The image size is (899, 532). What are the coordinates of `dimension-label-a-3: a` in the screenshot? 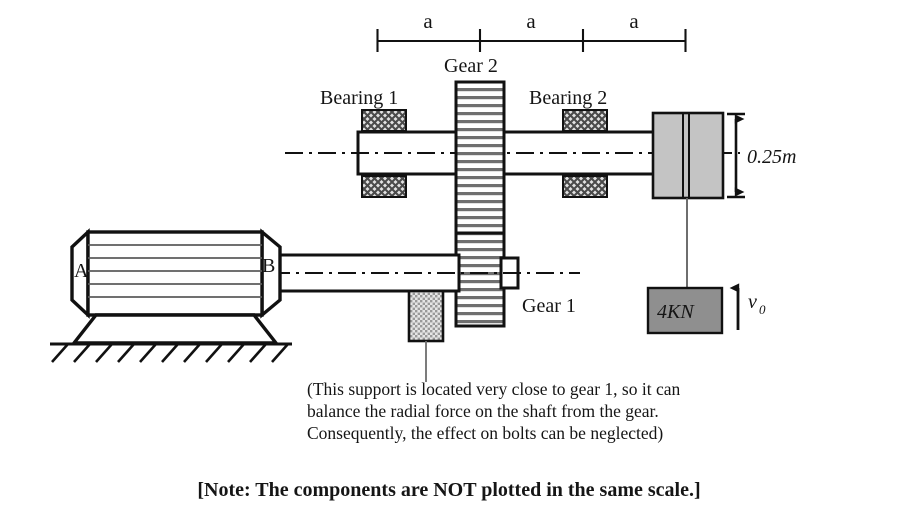 It's located at (634, 21).